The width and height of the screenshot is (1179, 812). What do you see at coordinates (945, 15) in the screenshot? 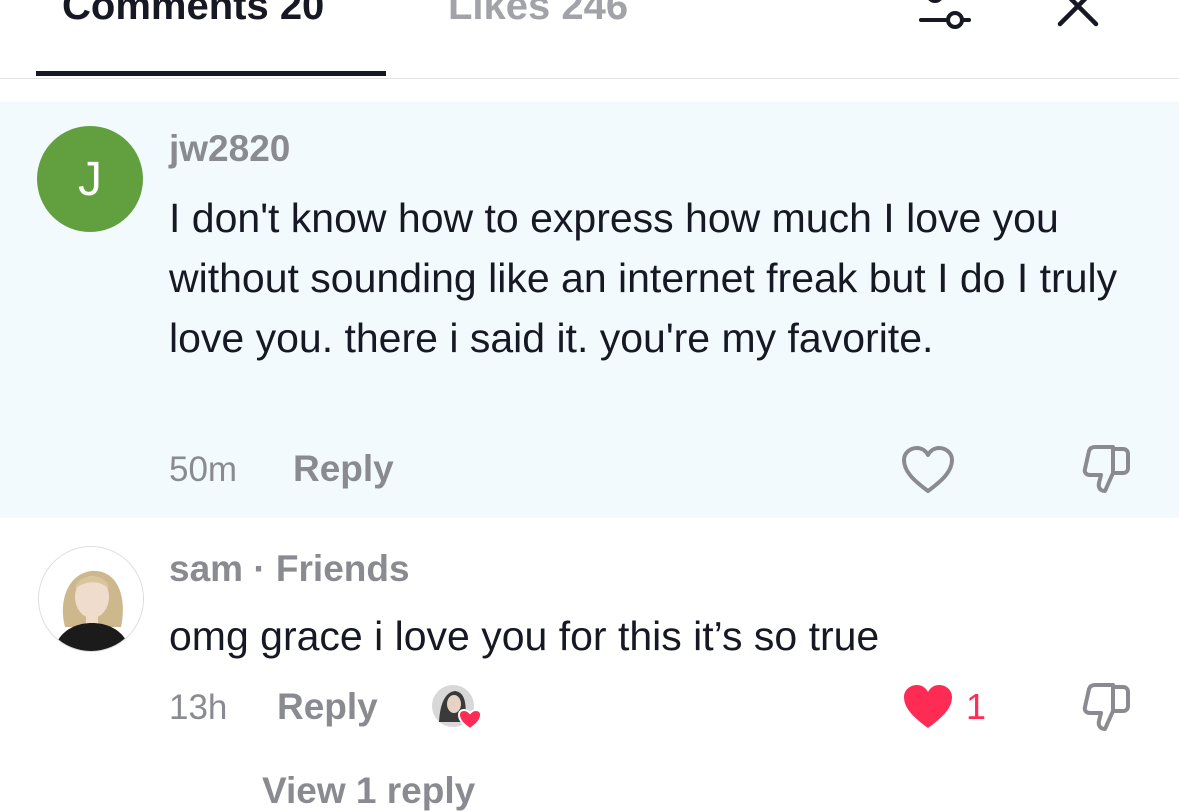
I see `filter-sliders-icon` at bounding box center [945, 15].